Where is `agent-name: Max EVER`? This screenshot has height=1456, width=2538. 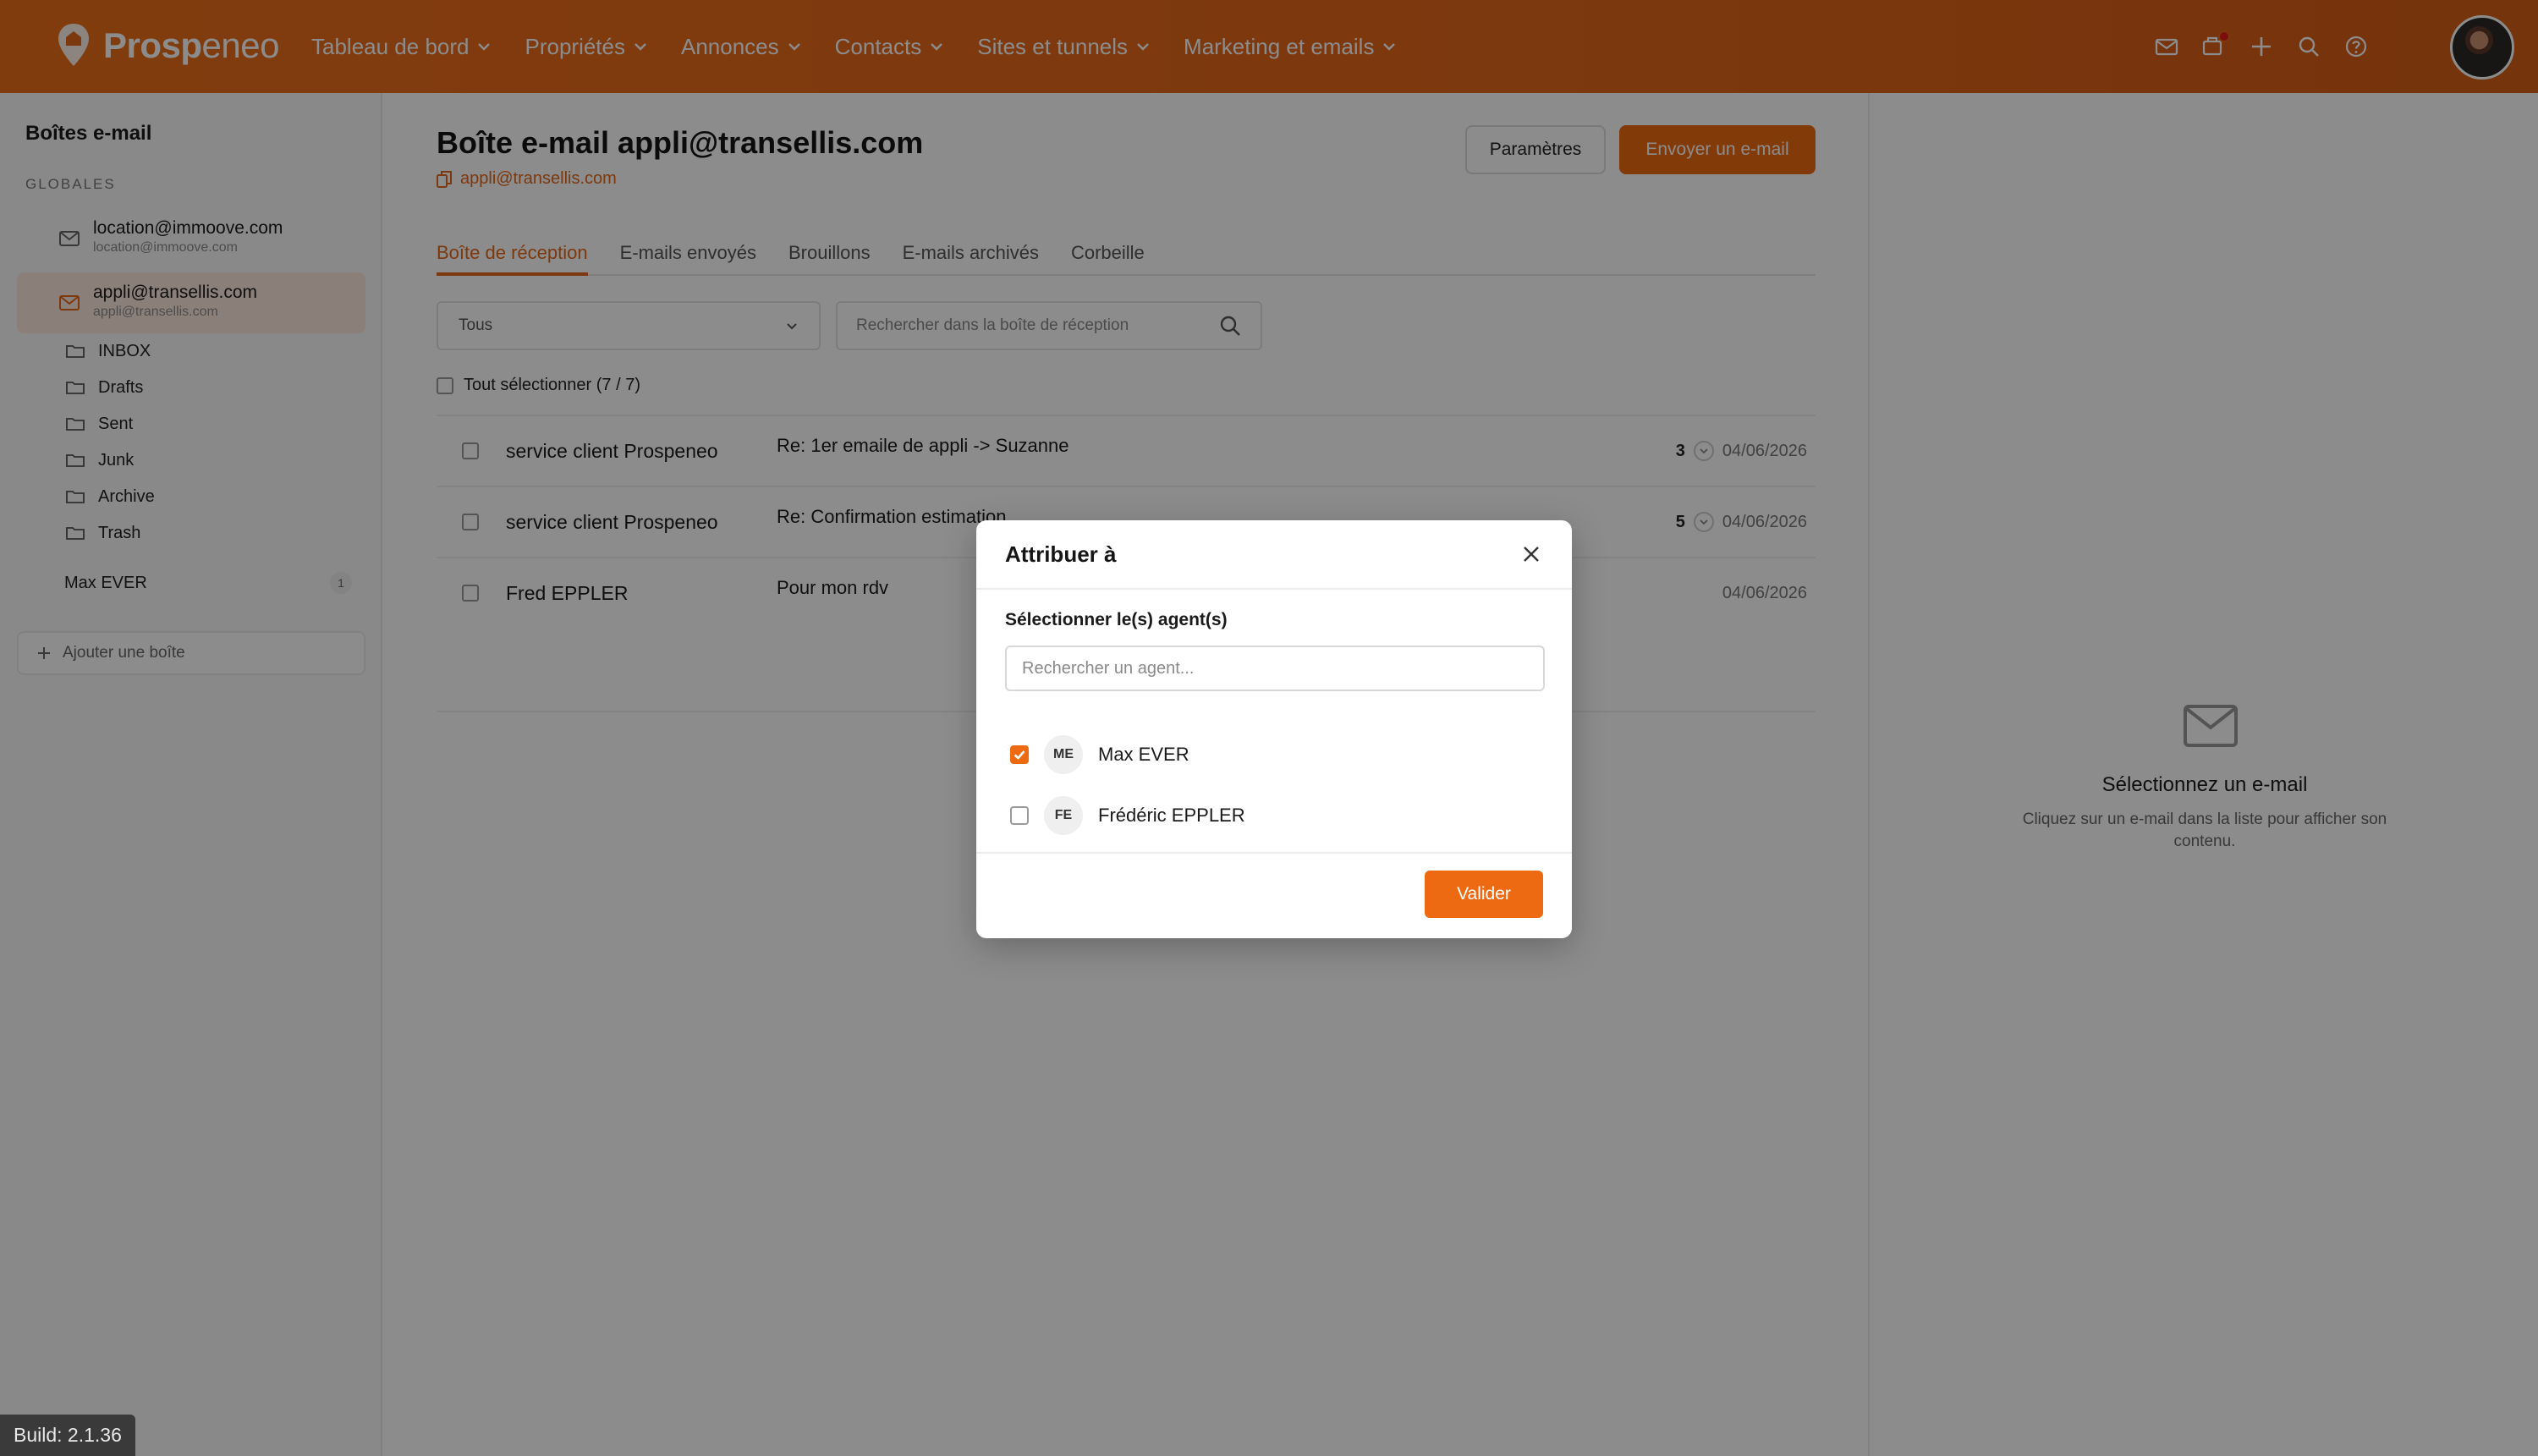
agent-name: Max EVER is located at coordinates (1143, 754).